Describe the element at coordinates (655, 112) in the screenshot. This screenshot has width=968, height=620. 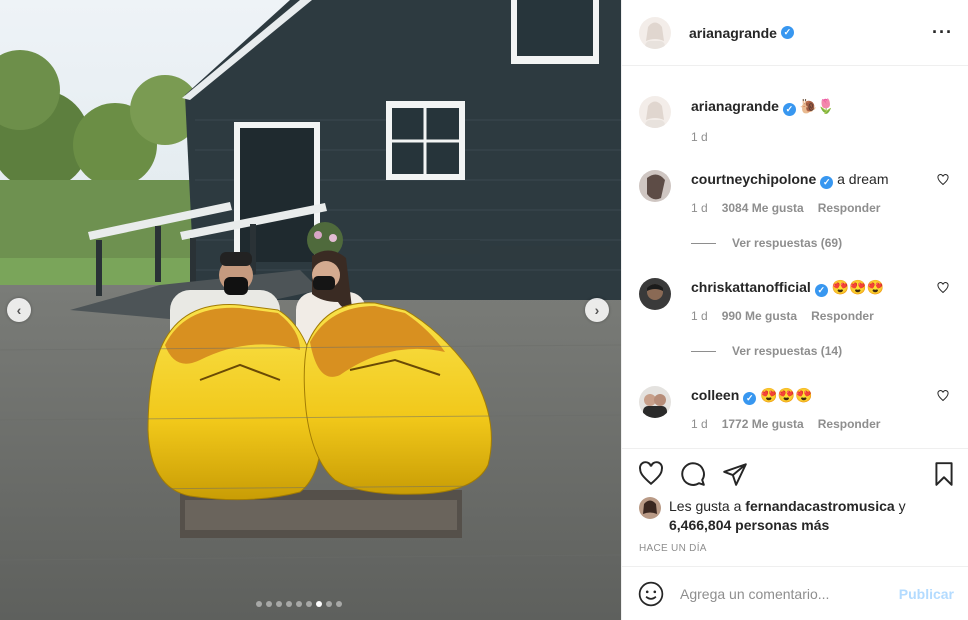
I see `caption-avatar` at that location.